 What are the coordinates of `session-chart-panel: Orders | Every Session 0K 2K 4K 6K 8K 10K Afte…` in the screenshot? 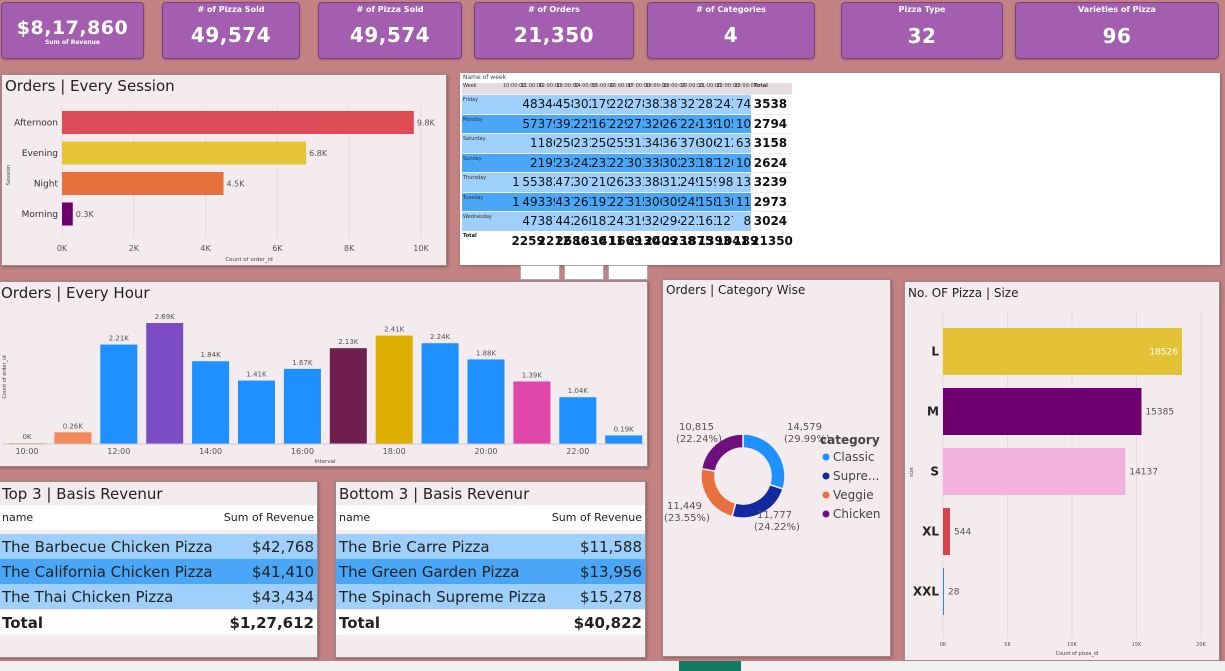 It's located at (224, 170).